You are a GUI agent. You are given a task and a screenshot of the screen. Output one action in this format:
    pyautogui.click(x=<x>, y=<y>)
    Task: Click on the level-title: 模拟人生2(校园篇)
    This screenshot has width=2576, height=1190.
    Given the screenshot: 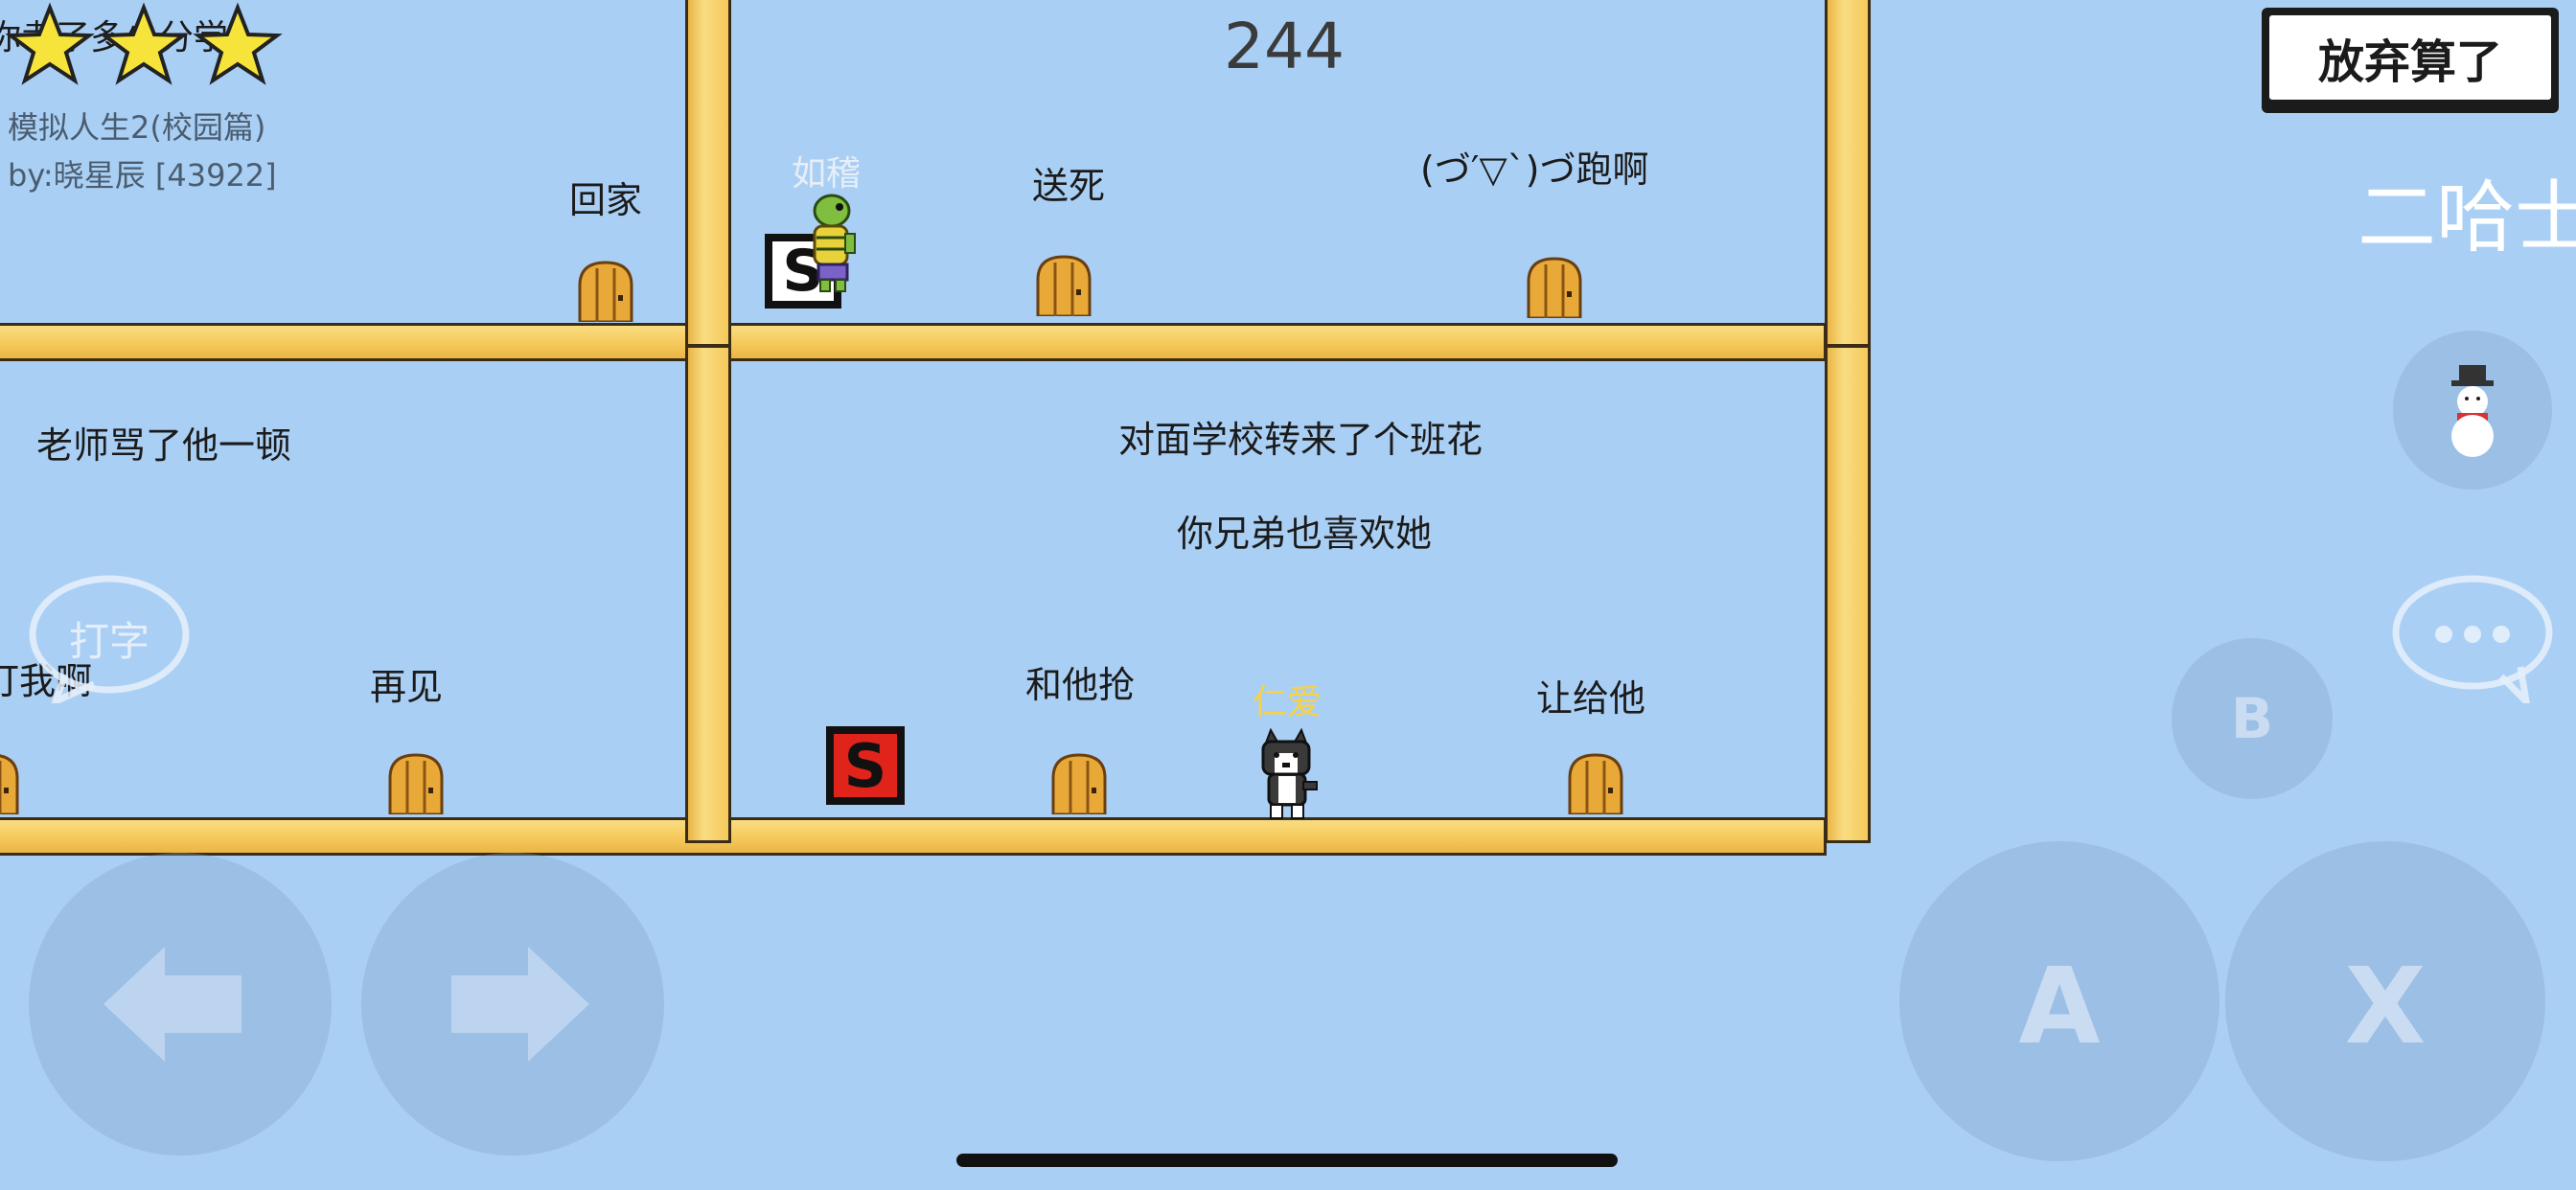 What is the action you would take?
    pyautogui.click(x=137, y=128)
    